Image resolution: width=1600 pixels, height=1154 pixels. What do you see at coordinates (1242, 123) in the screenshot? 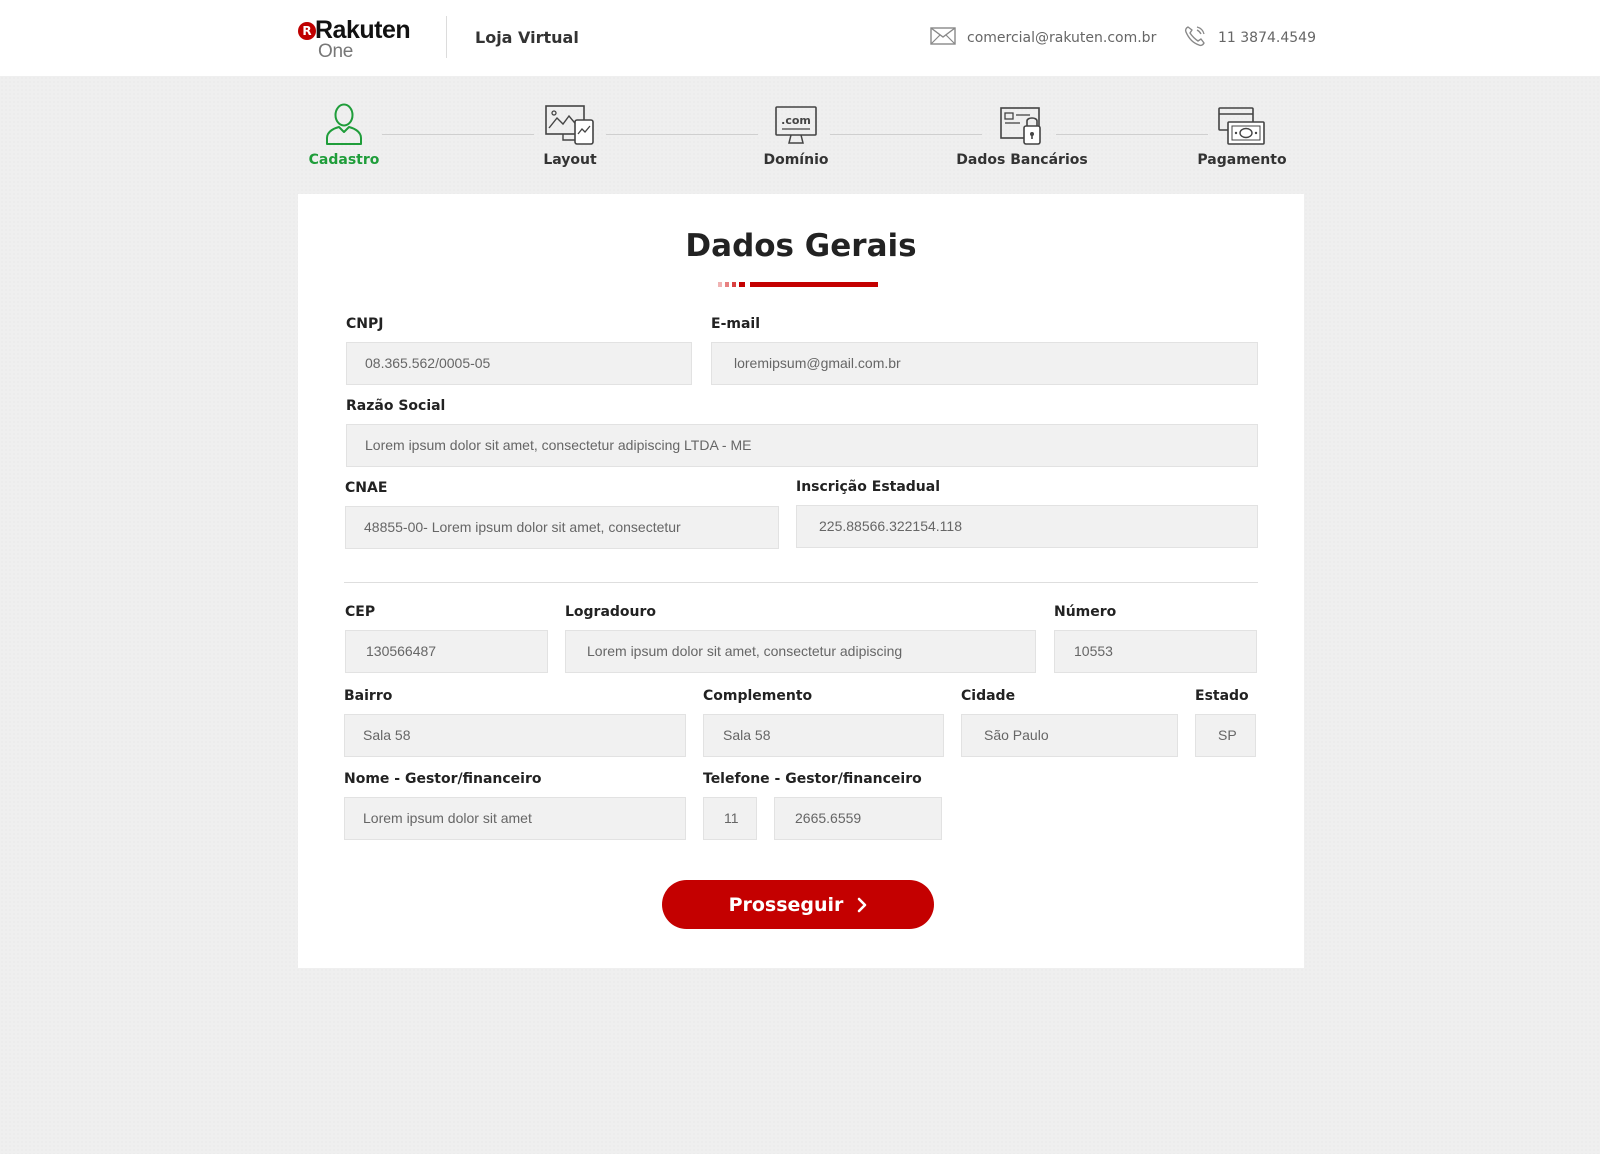
I see `payment-card-icon` at bounding box center [1242, 123].